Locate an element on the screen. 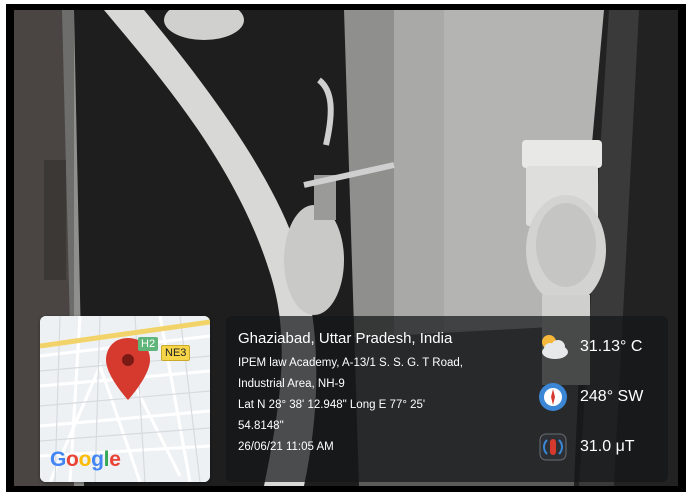 The height and width of the screenshot is (495, 692). magnetic-value: 31.0 μT is located at coordinates (607, 446).